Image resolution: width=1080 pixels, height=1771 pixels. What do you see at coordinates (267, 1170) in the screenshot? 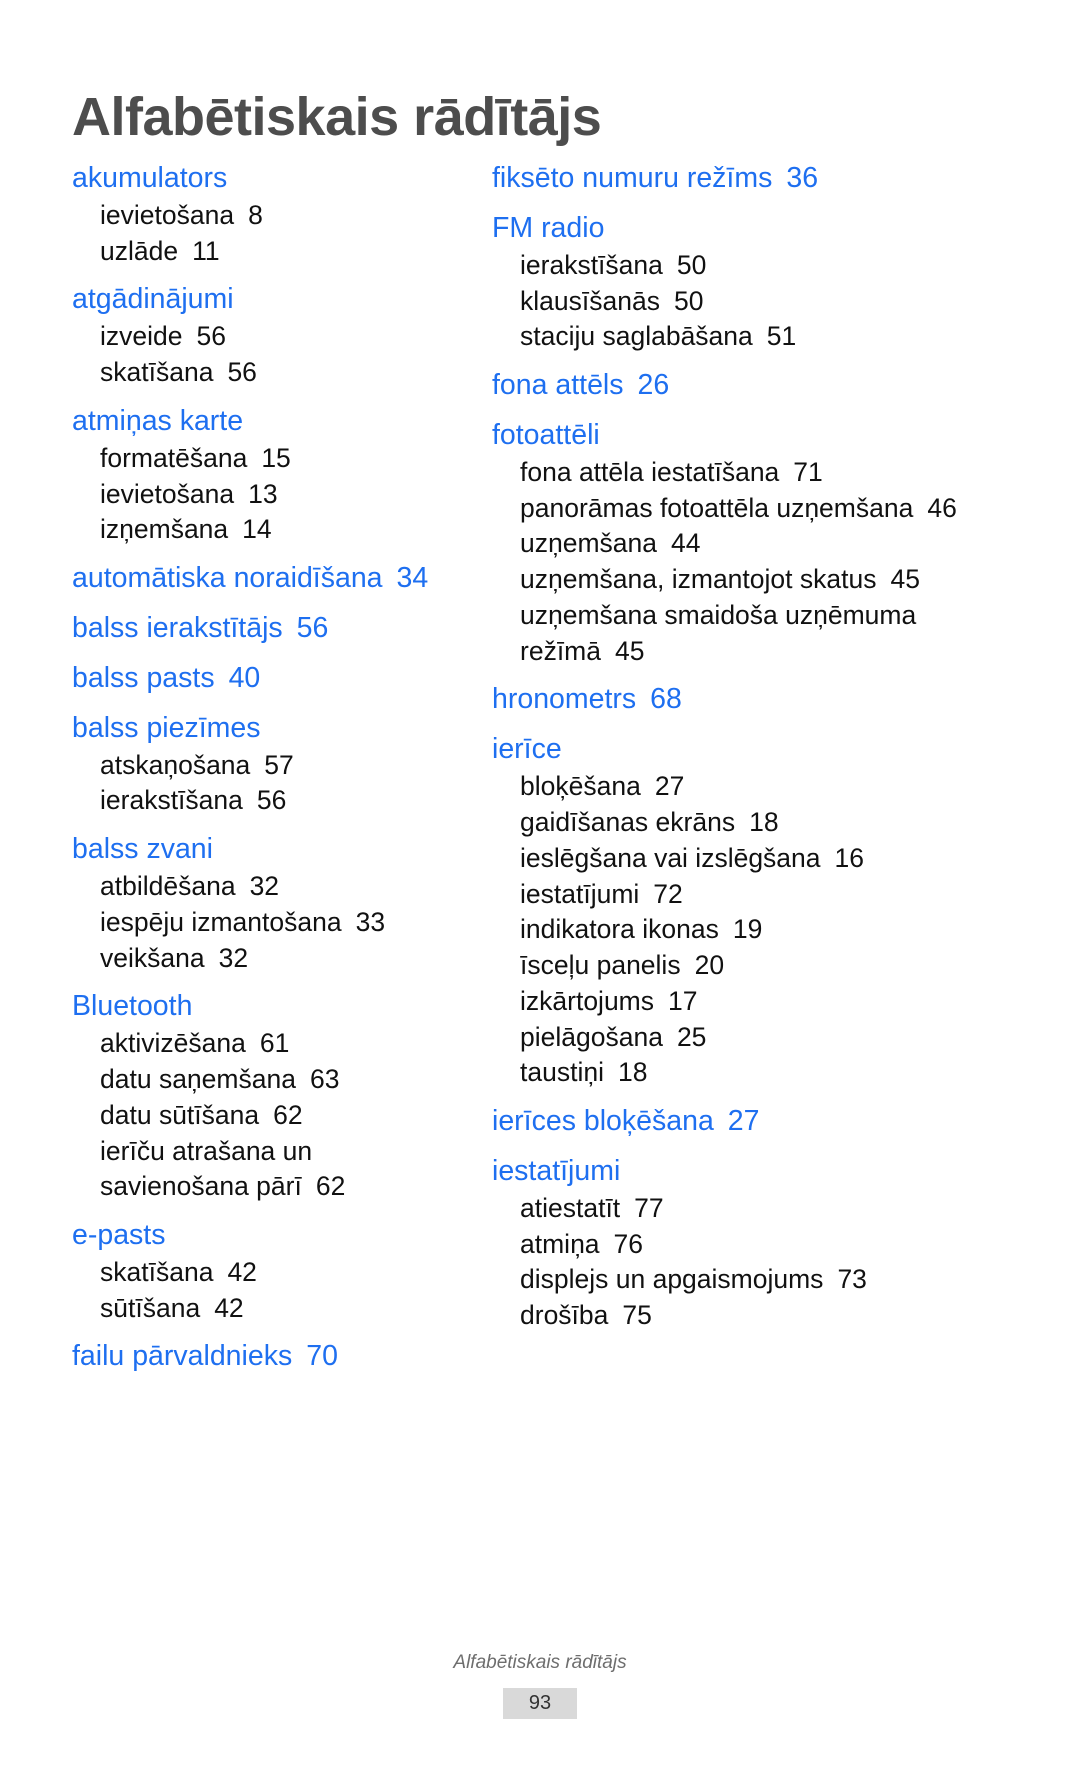
I see `index-subentry: ierīču atrašana un savienošana pārī 62` at bounding box center [267, 1170].